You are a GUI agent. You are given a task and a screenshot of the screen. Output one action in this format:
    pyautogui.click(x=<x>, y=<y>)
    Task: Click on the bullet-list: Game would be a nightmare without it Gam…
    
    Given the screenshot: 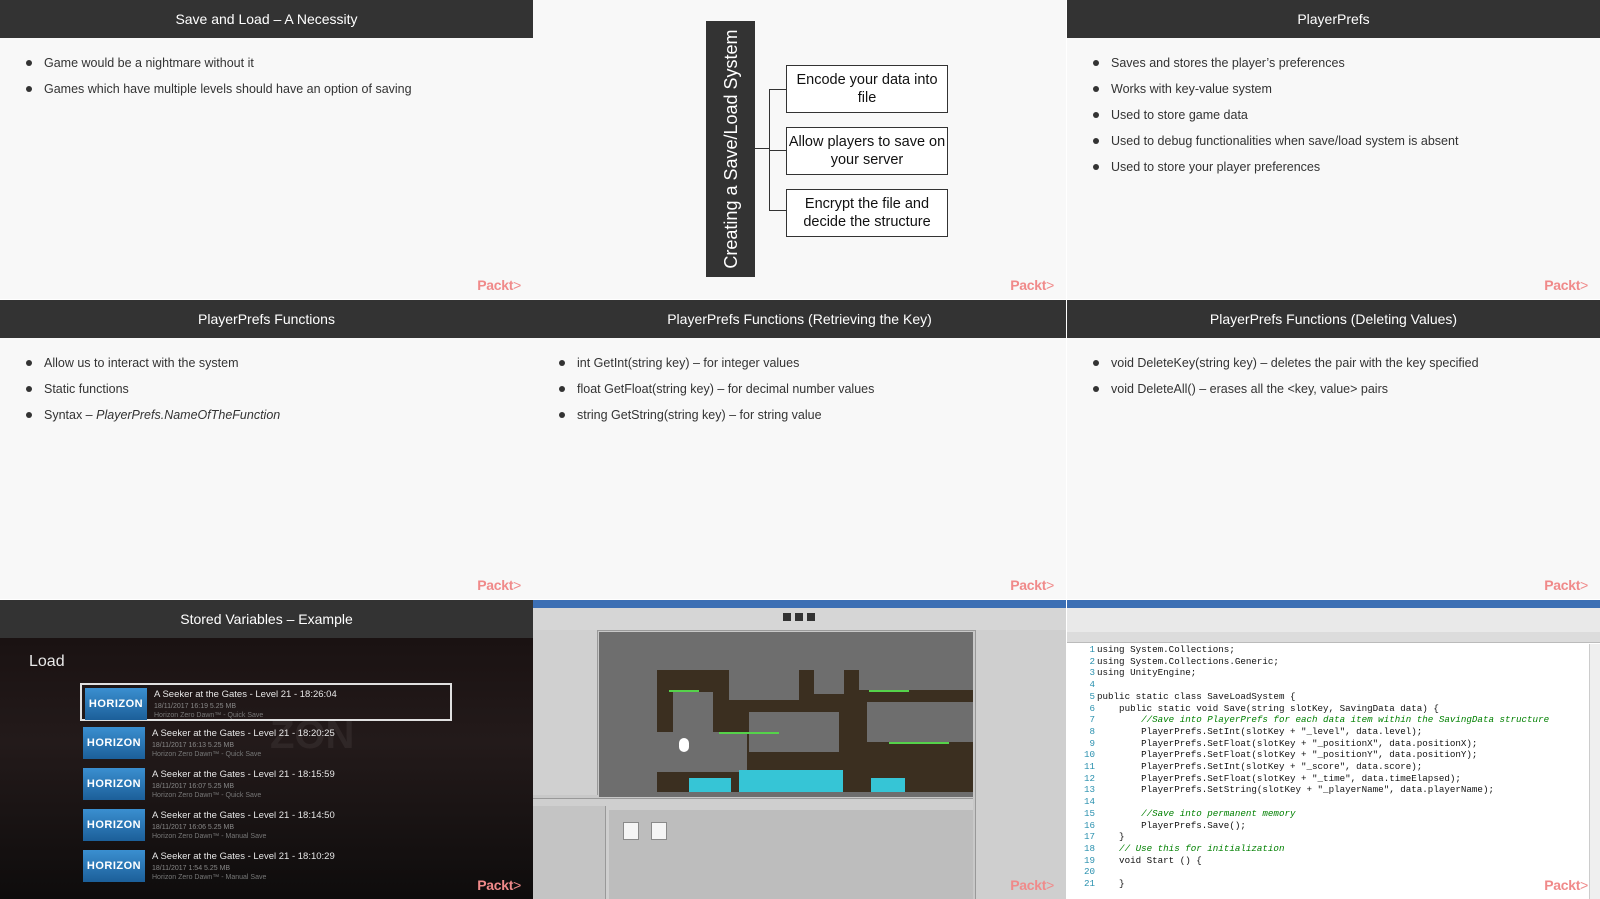 What is the action you would take?
    pyautogui.click(x=266, y=67)
    